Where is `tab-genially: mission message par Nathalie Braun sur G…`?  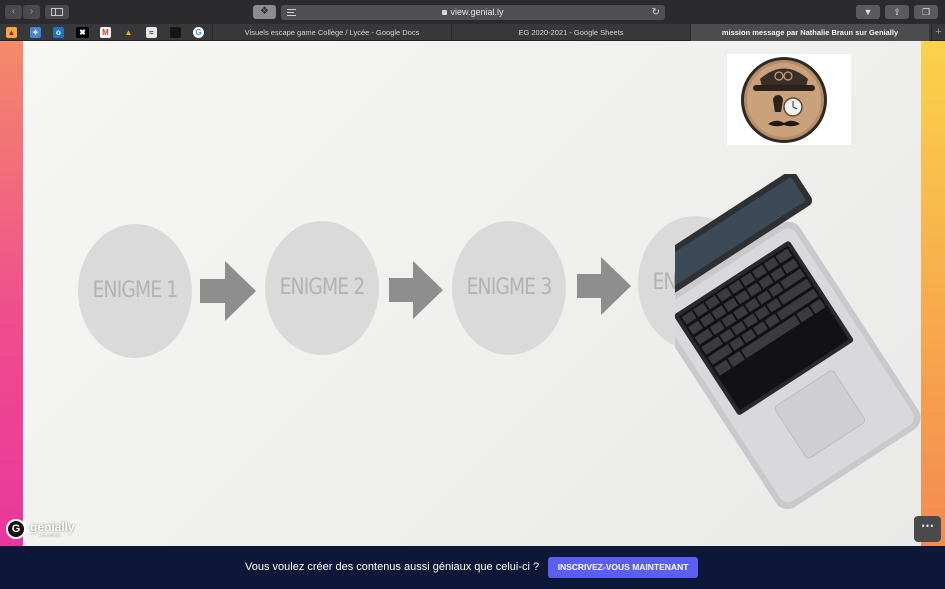
tab-genially: mission message par Nathalie Braun sur G… is located at coordinates (809, 32).